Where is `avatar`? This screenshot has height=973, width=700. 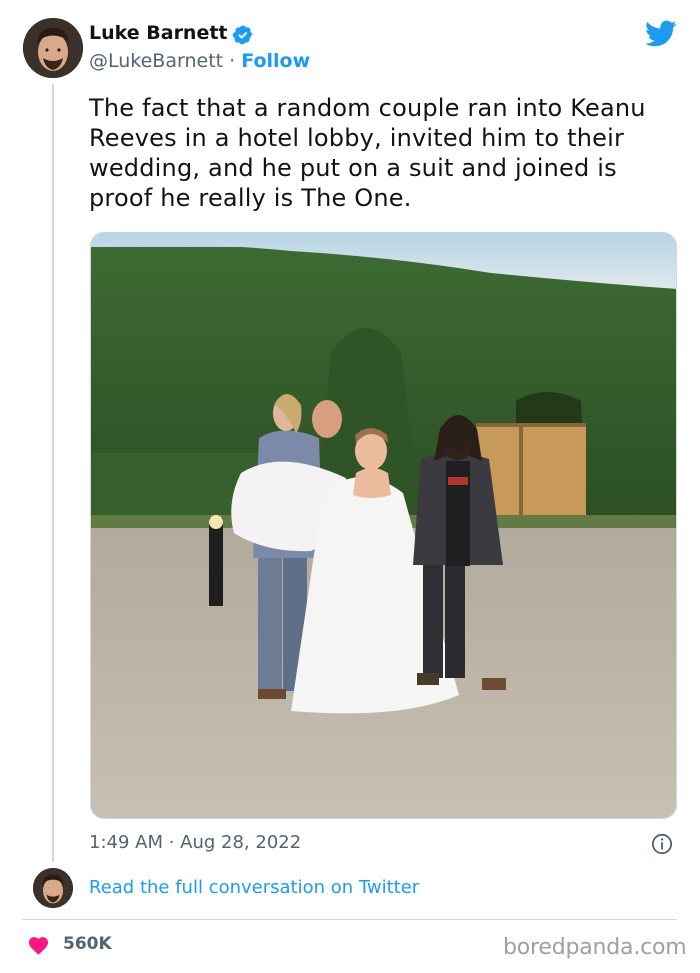 avatar is located at coordinates (53, 48).